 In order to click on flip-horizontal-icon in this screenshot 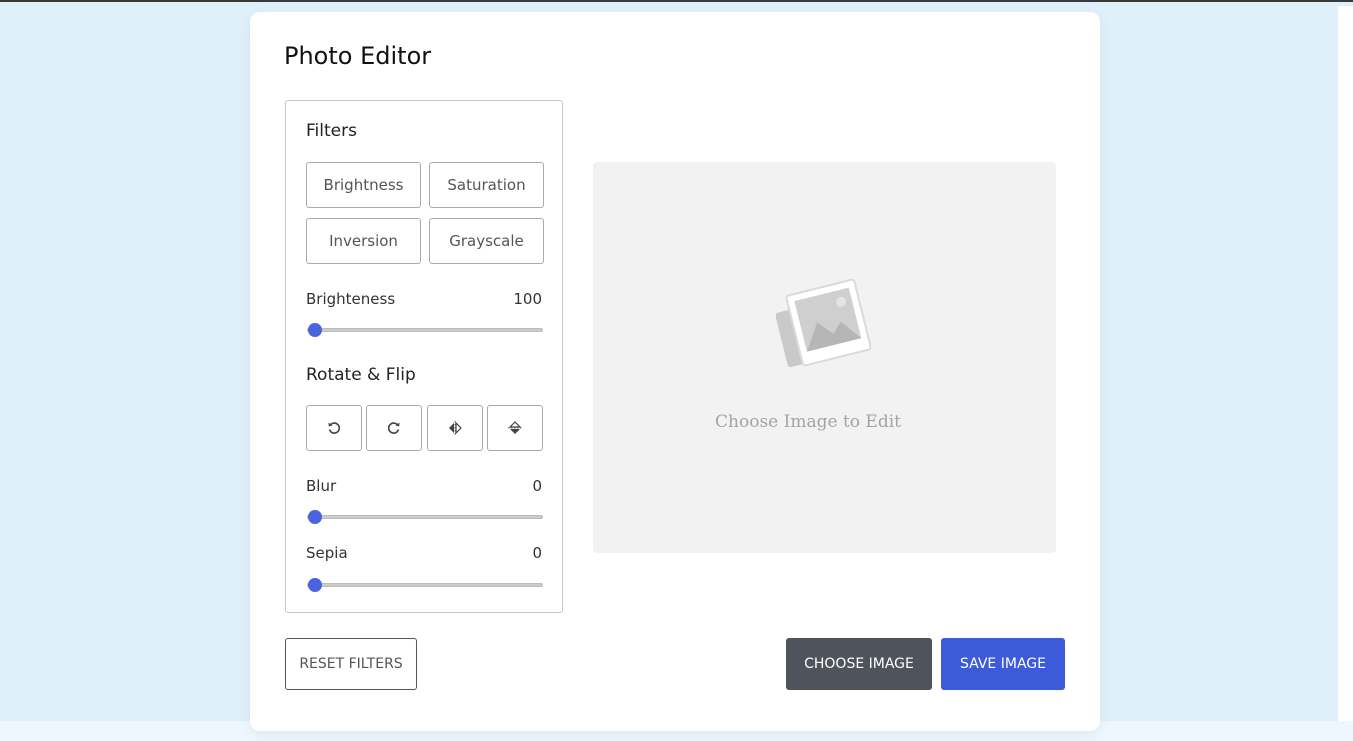, I will do `click(455, 428)`.